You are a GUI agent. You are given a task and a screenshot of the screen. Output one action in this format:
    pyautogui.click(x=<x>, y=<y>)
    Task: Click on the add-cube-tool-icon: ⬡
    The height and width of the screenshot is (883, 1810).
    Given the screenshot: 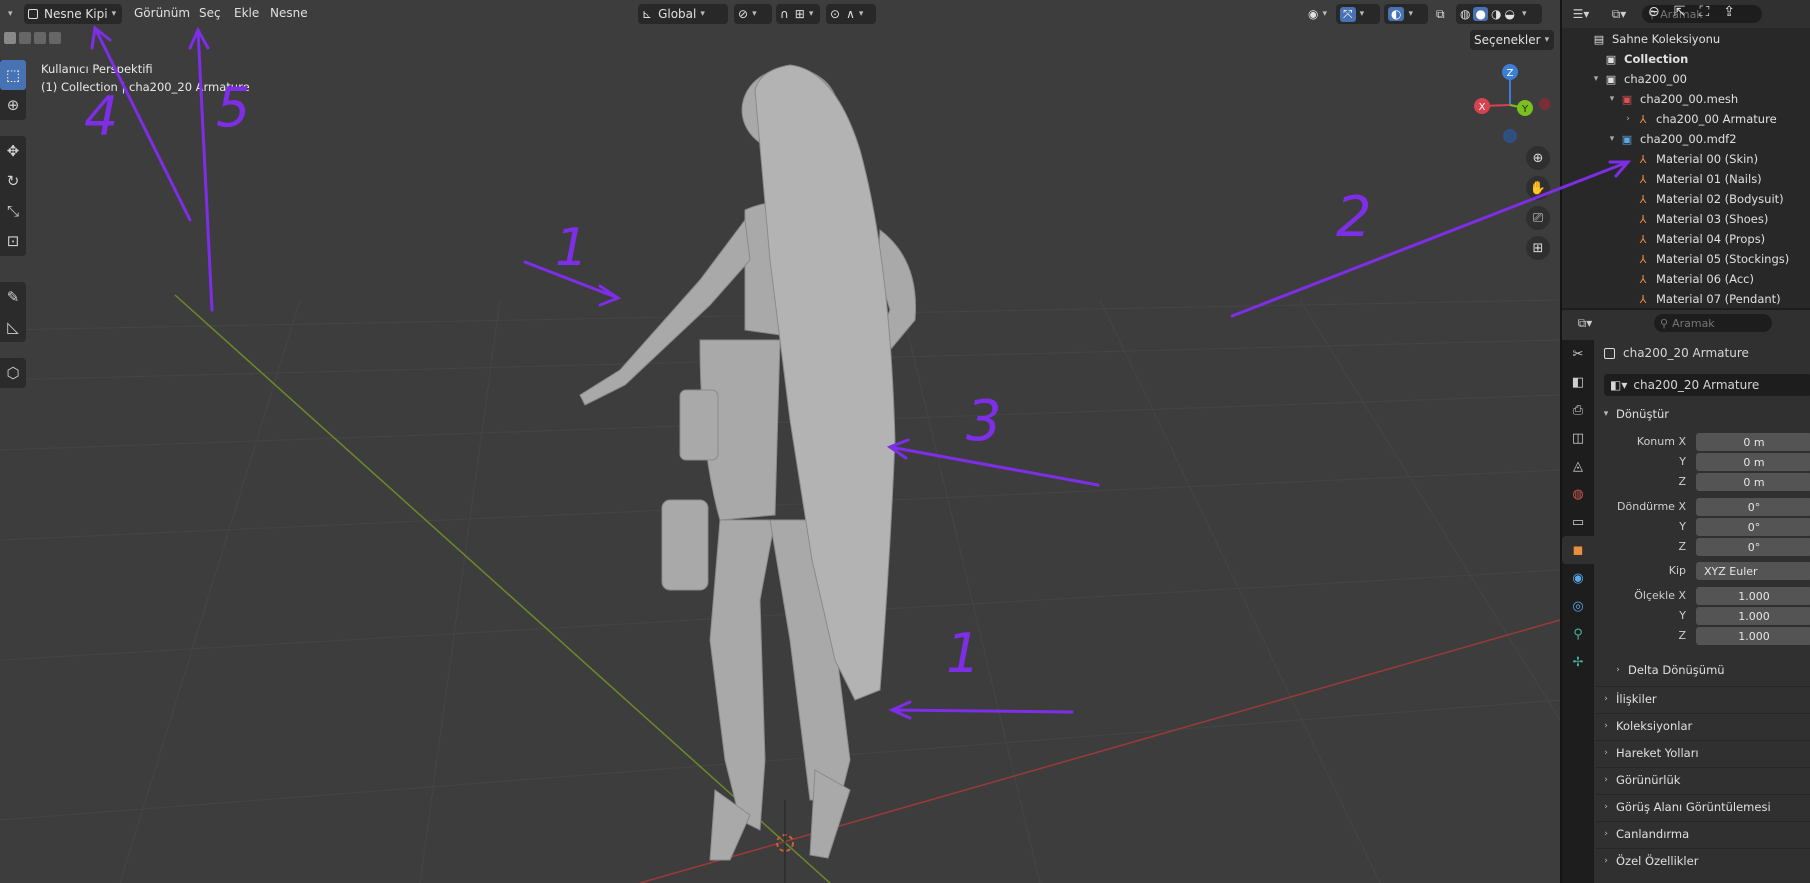 What is the action you would take?
    pyautogui.click(x=13, y=373)
    